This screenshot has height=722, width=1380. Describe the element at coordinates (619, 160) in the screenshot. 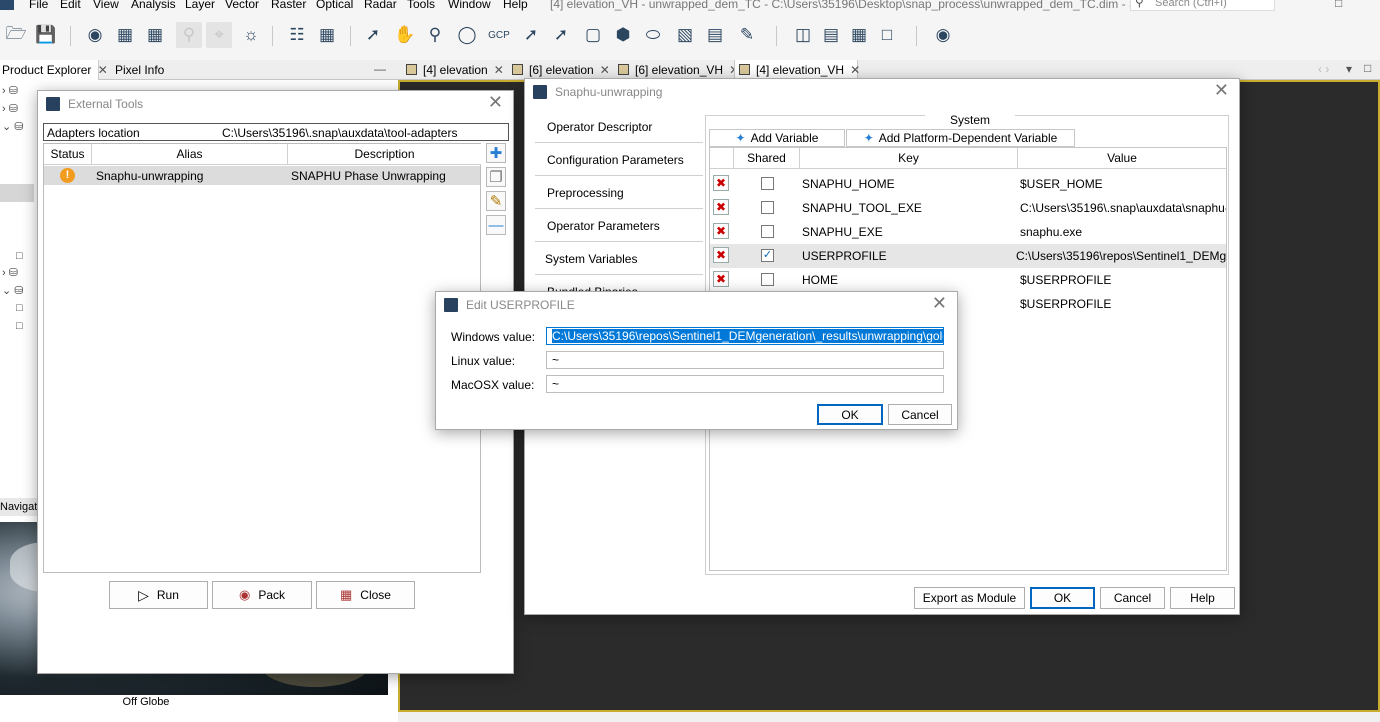

I see `nav-configuration-parameters: Configuration Parameters` at that location.